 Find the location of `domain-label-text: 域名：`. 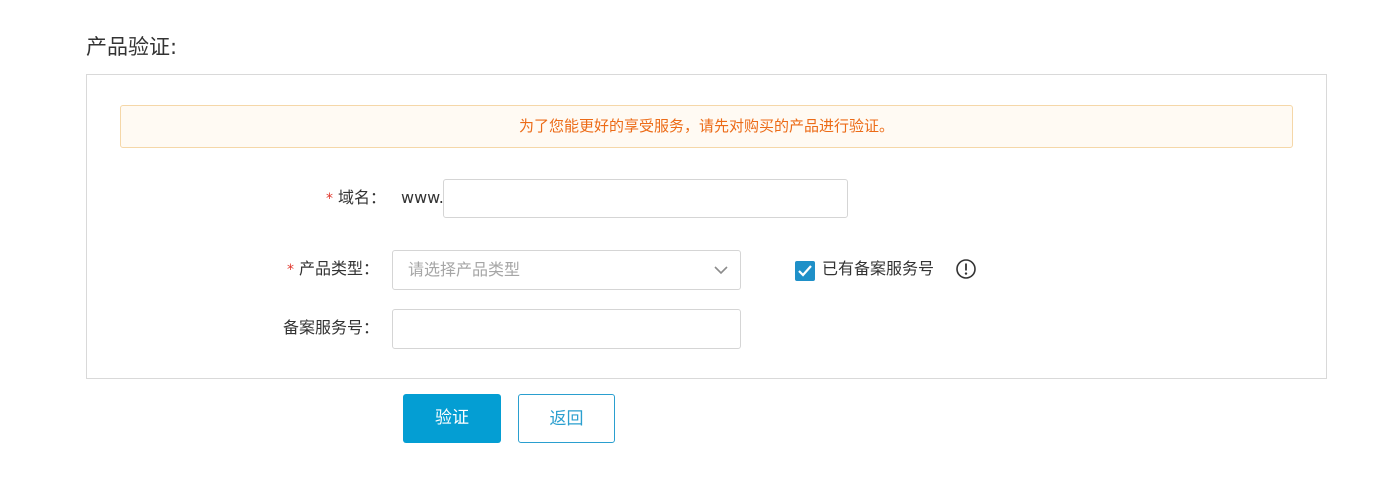

domain-label-text: 域名： is located at coordinates (362, 197).